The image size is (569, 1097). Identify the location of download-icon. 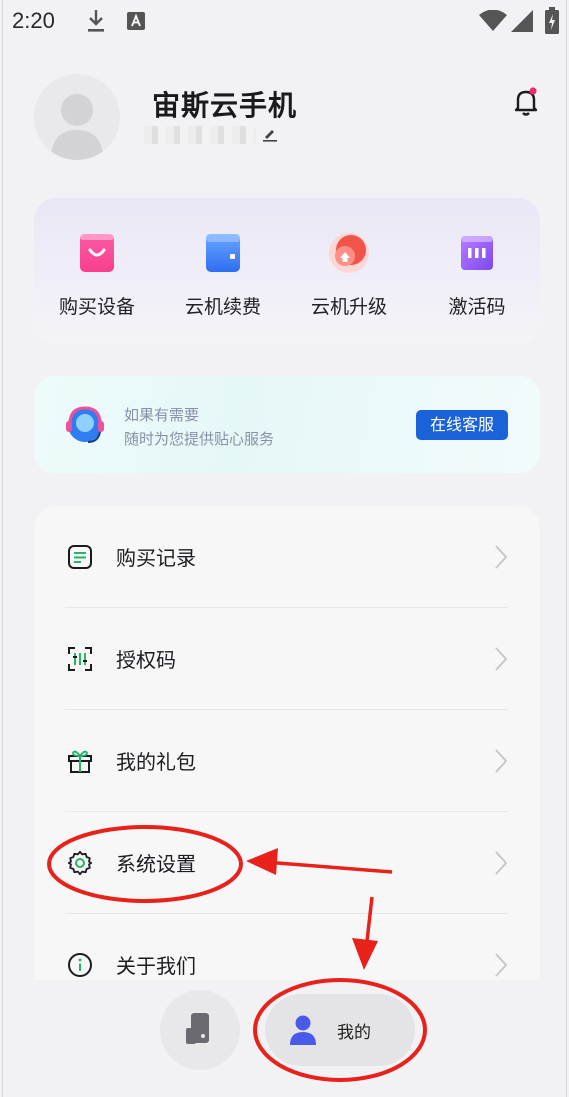
(96, 23).